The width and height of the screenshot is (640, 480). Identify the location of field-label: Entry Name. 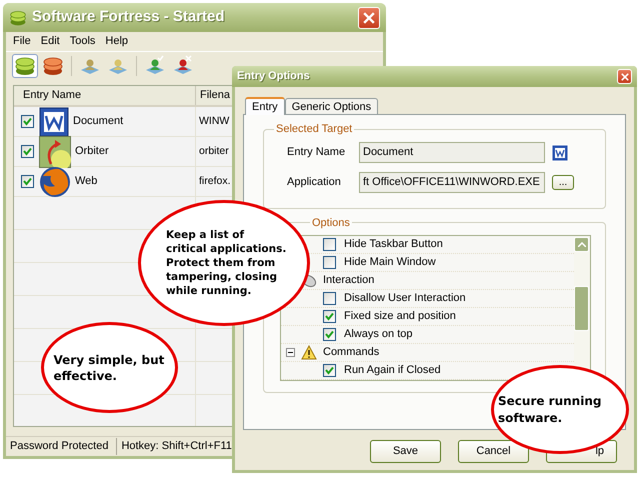
(316, 152).